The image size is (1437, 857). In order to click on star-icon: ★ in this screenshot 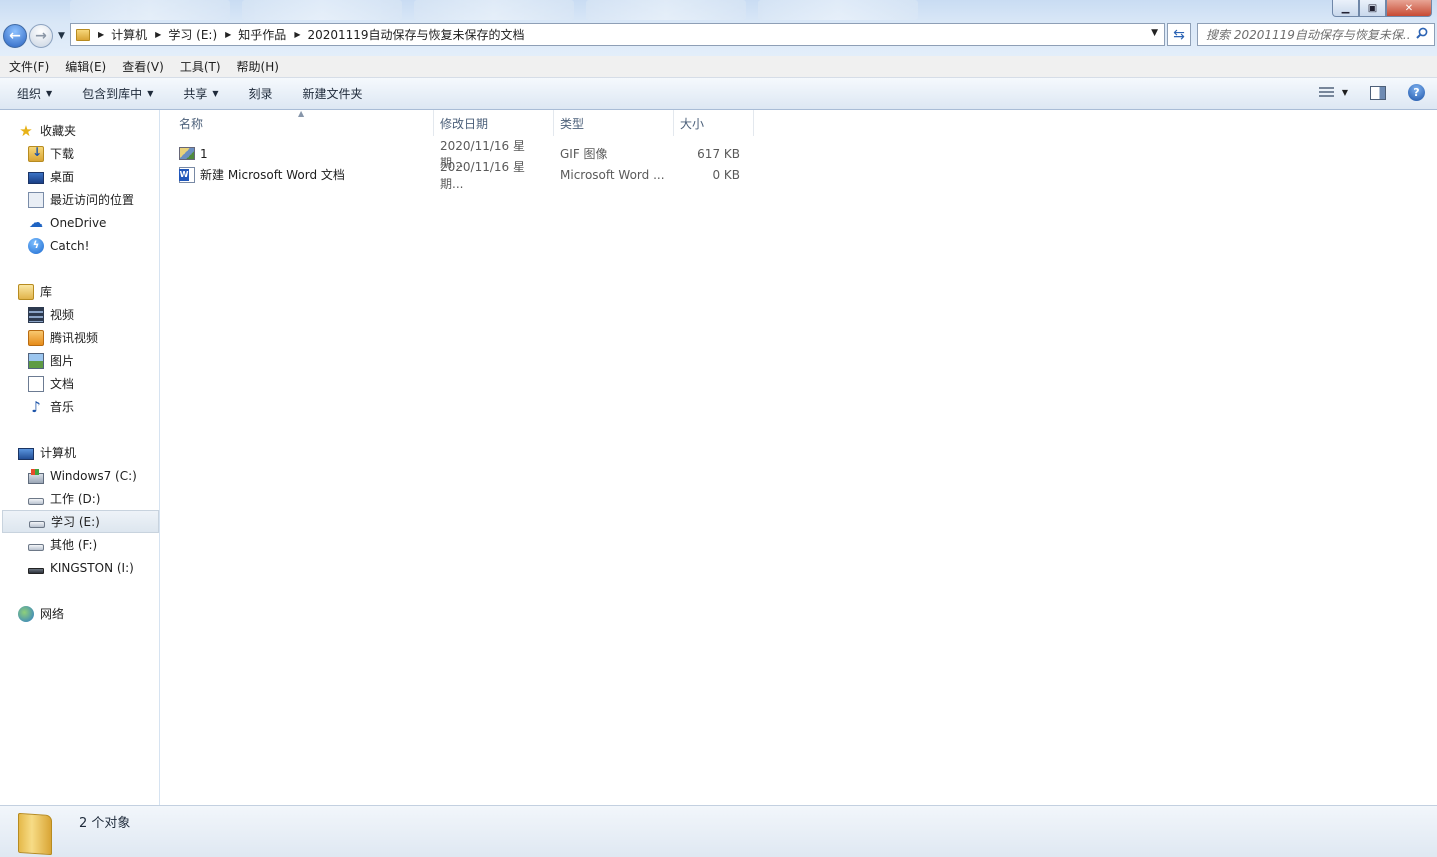, I will do `click(26, 130)`.